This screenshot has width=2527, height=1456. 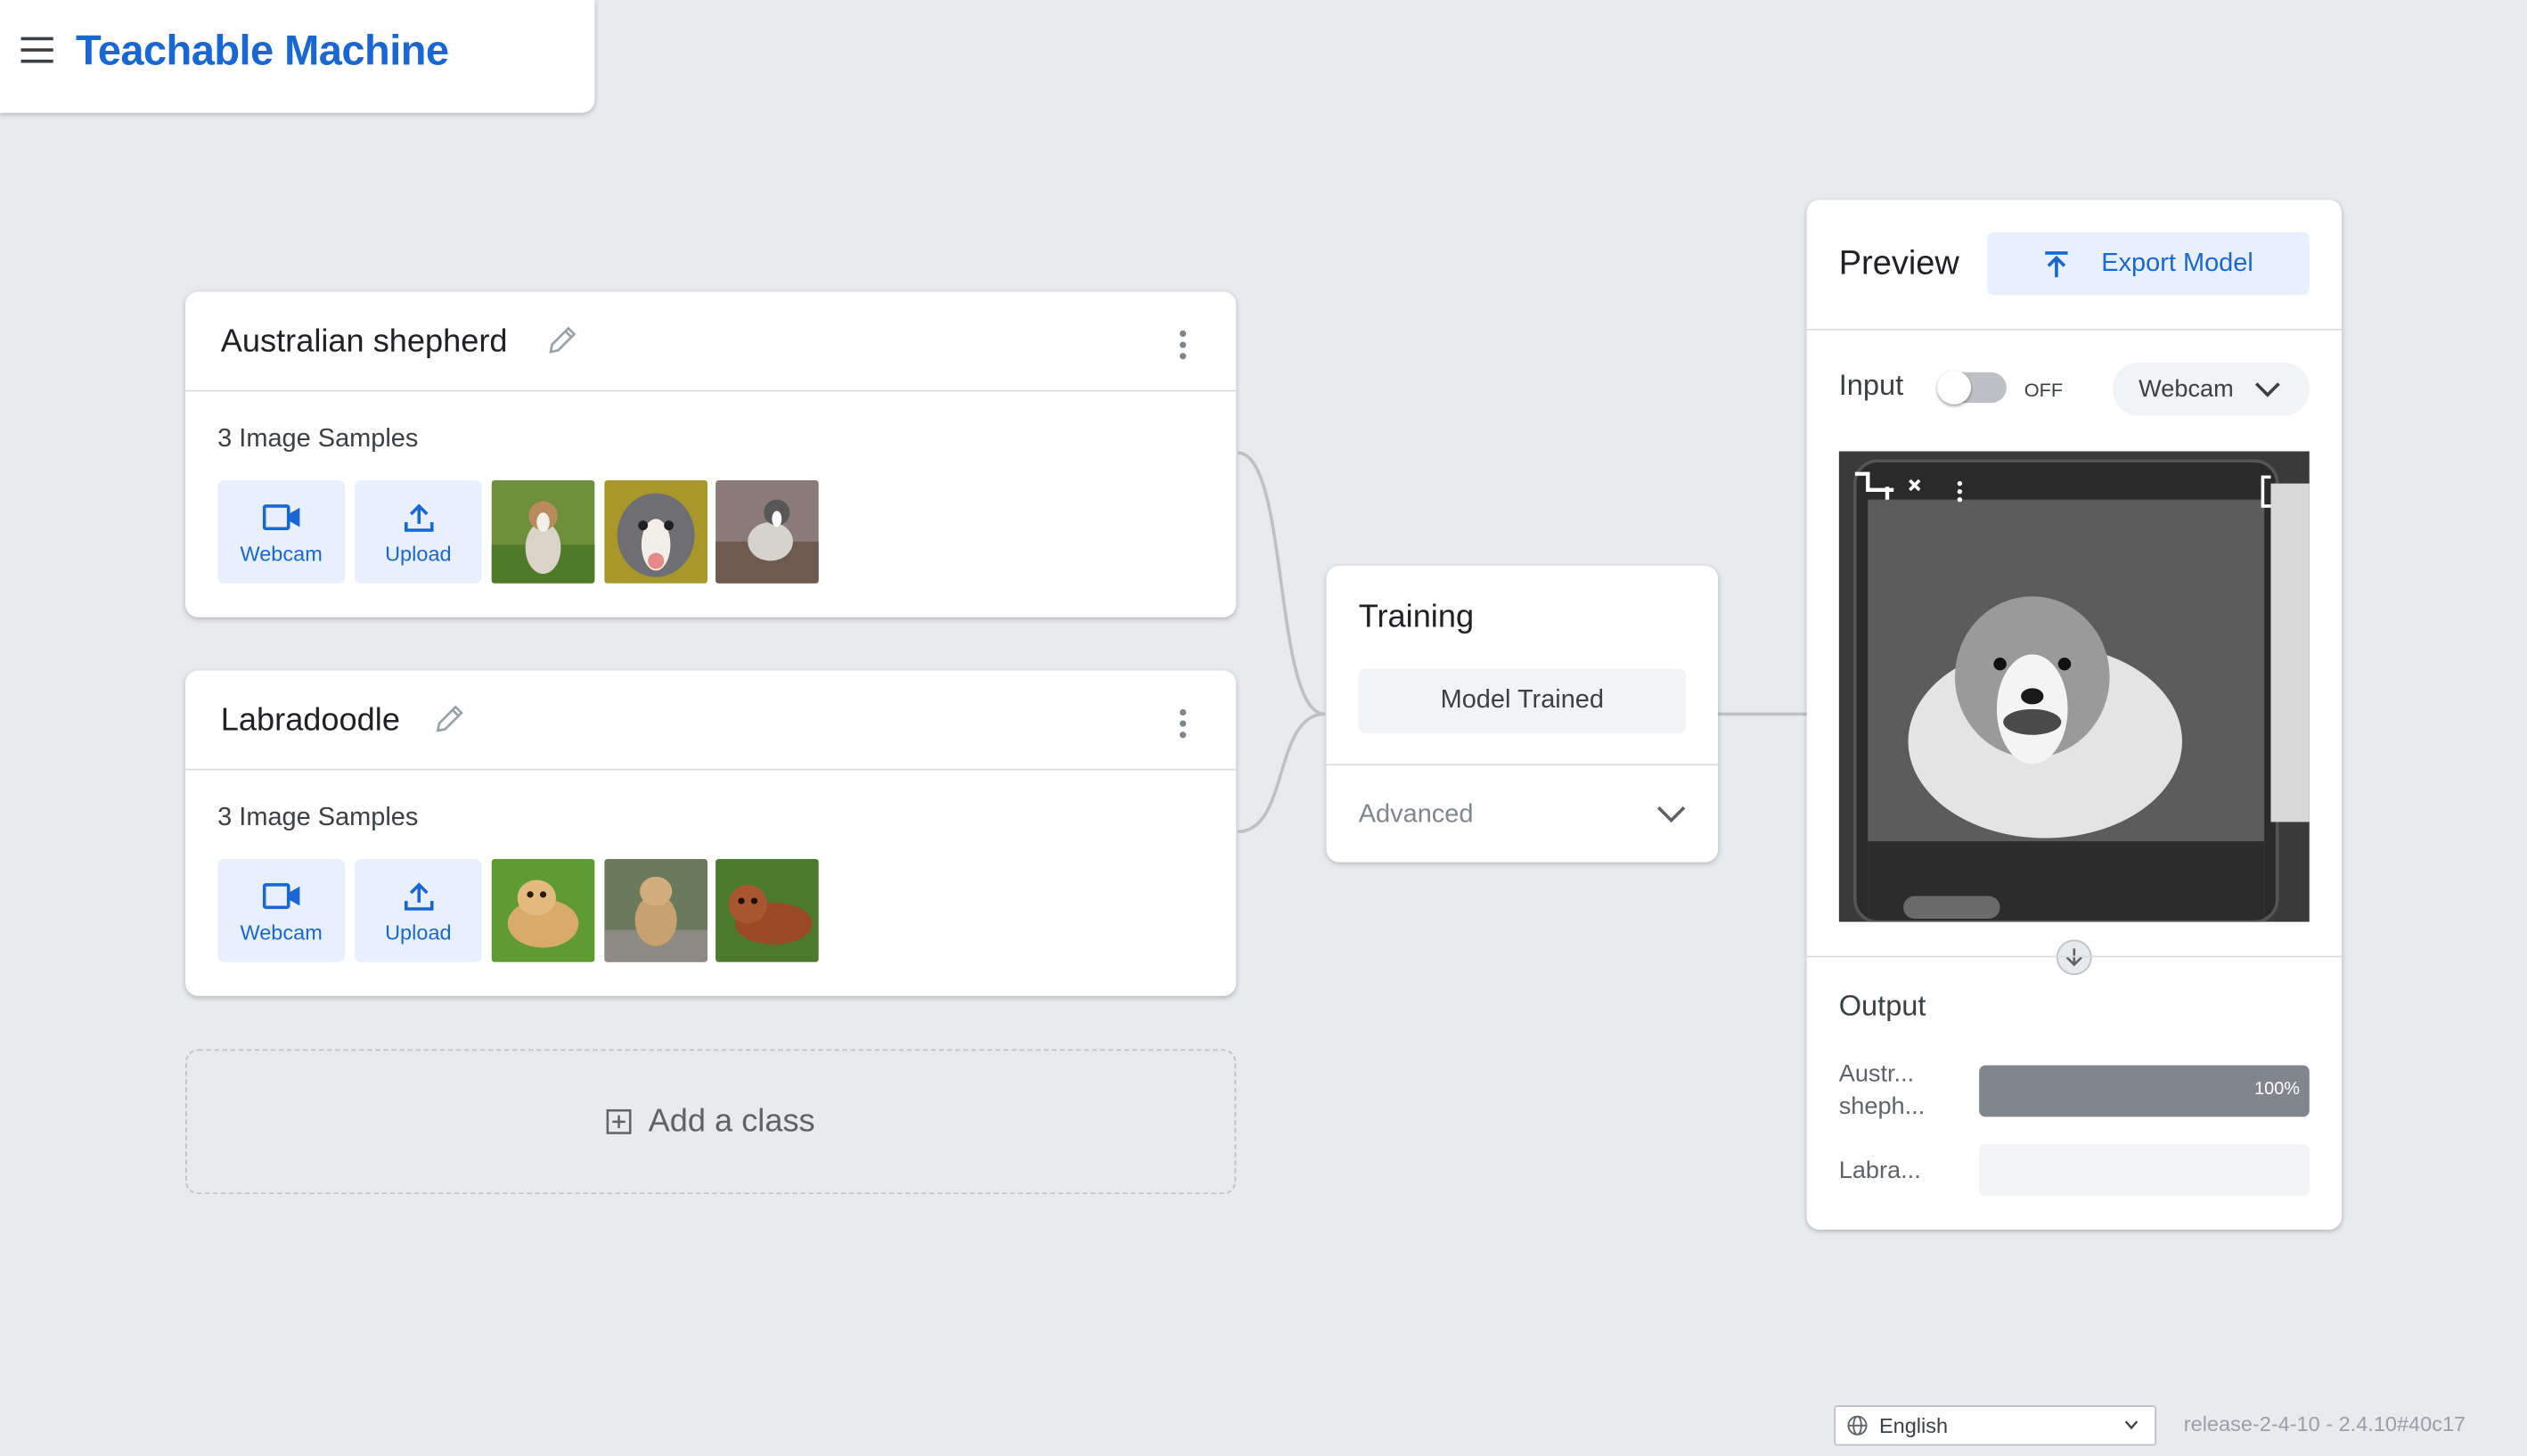 What do you see at coordinates (1417, 617) in the screenshot?
I see `training-title: Training` at bounding box center [1417, 617].